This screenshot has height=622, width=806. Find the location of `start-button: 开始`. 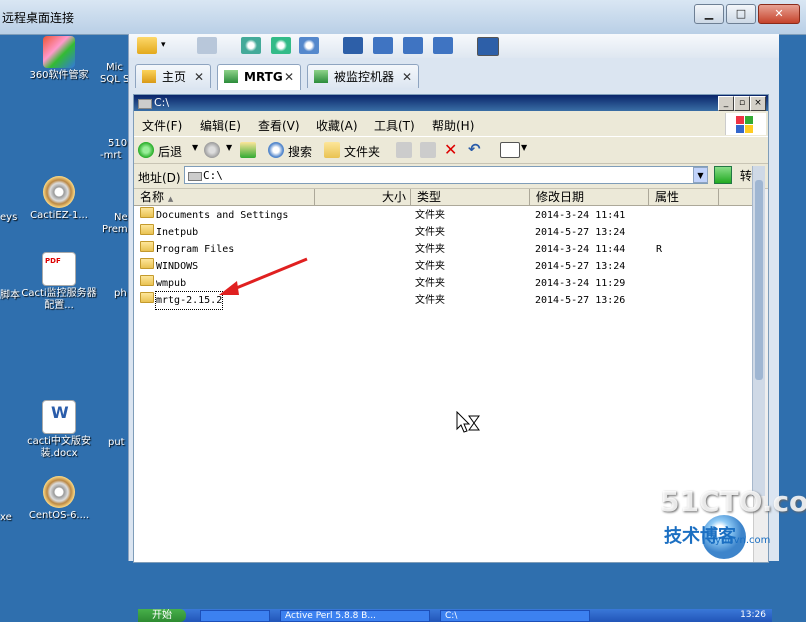

start-button: 开始 is located at coordinates (162, 615).